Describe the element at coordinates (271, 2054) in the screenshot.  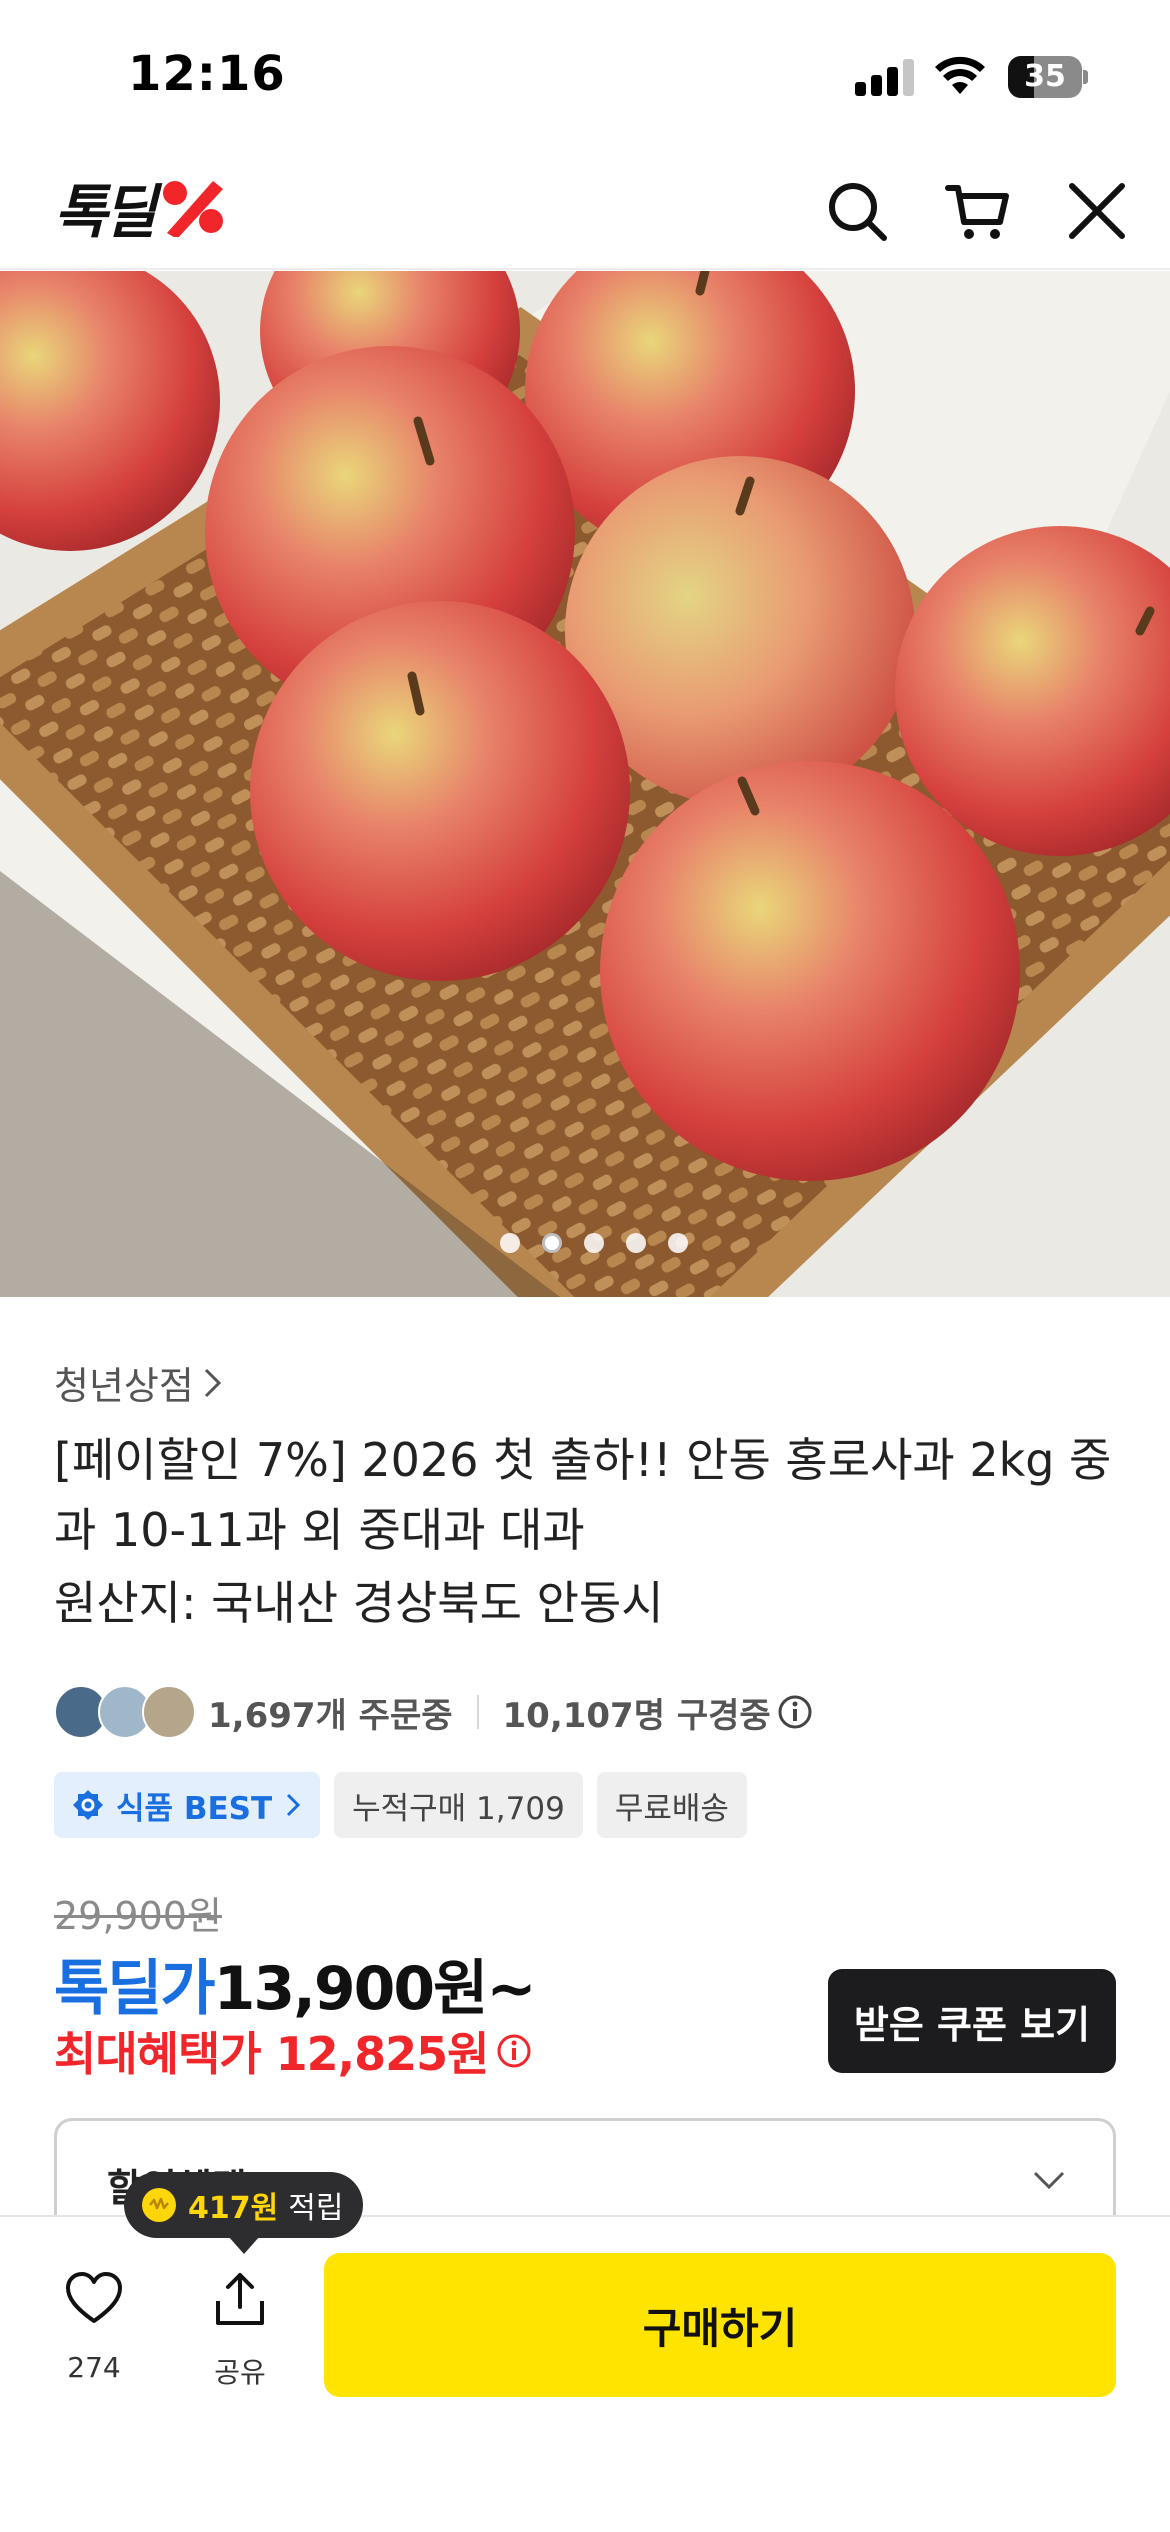
I see `max-benefit-price: 최대혜택가 12,825원` at that location.